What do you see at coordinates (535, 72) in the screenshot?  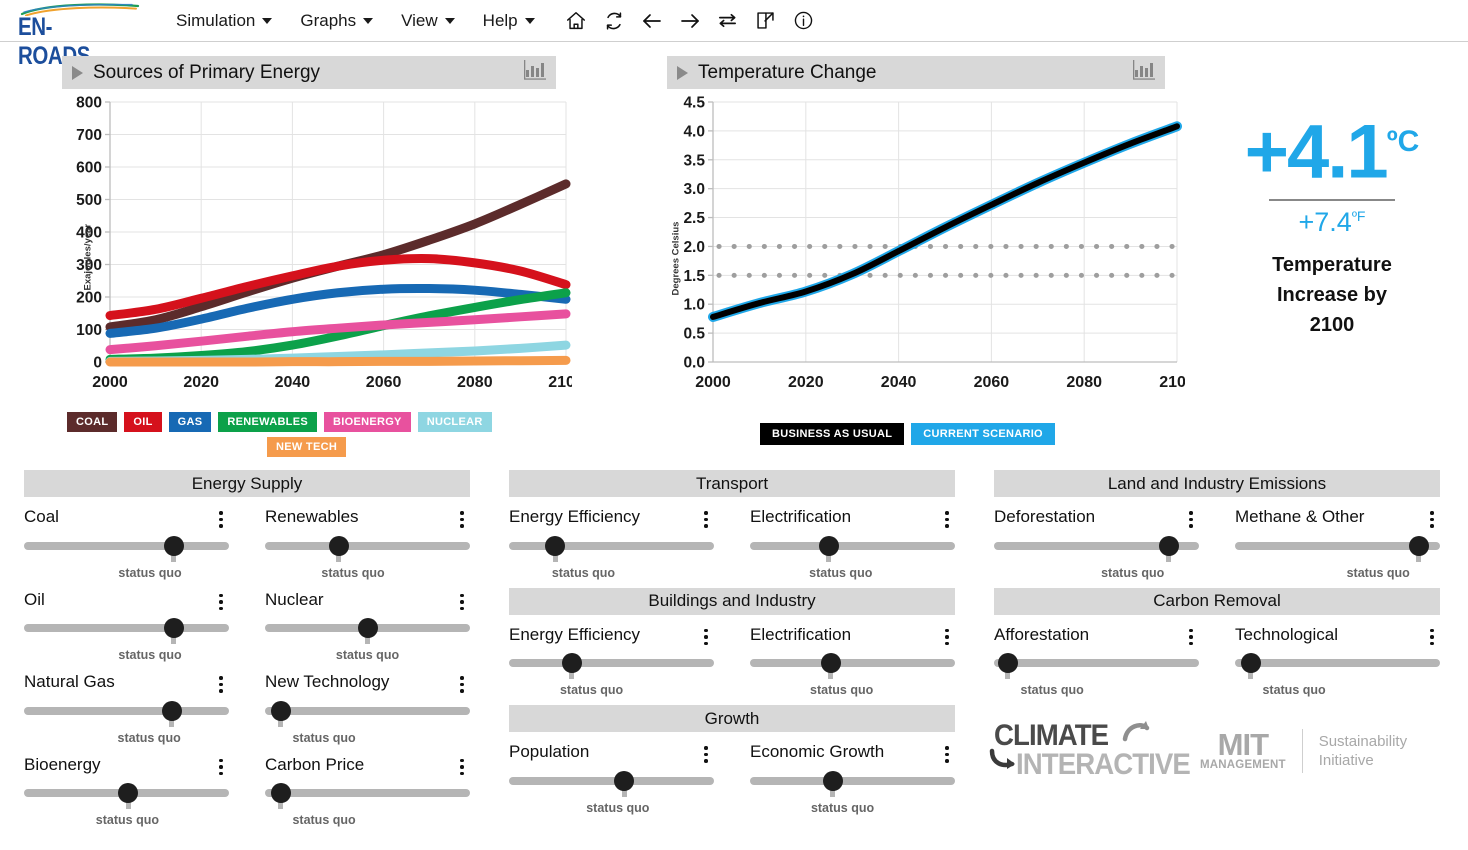 I see `bar-chart-icon` at bounding box center [535, 72].